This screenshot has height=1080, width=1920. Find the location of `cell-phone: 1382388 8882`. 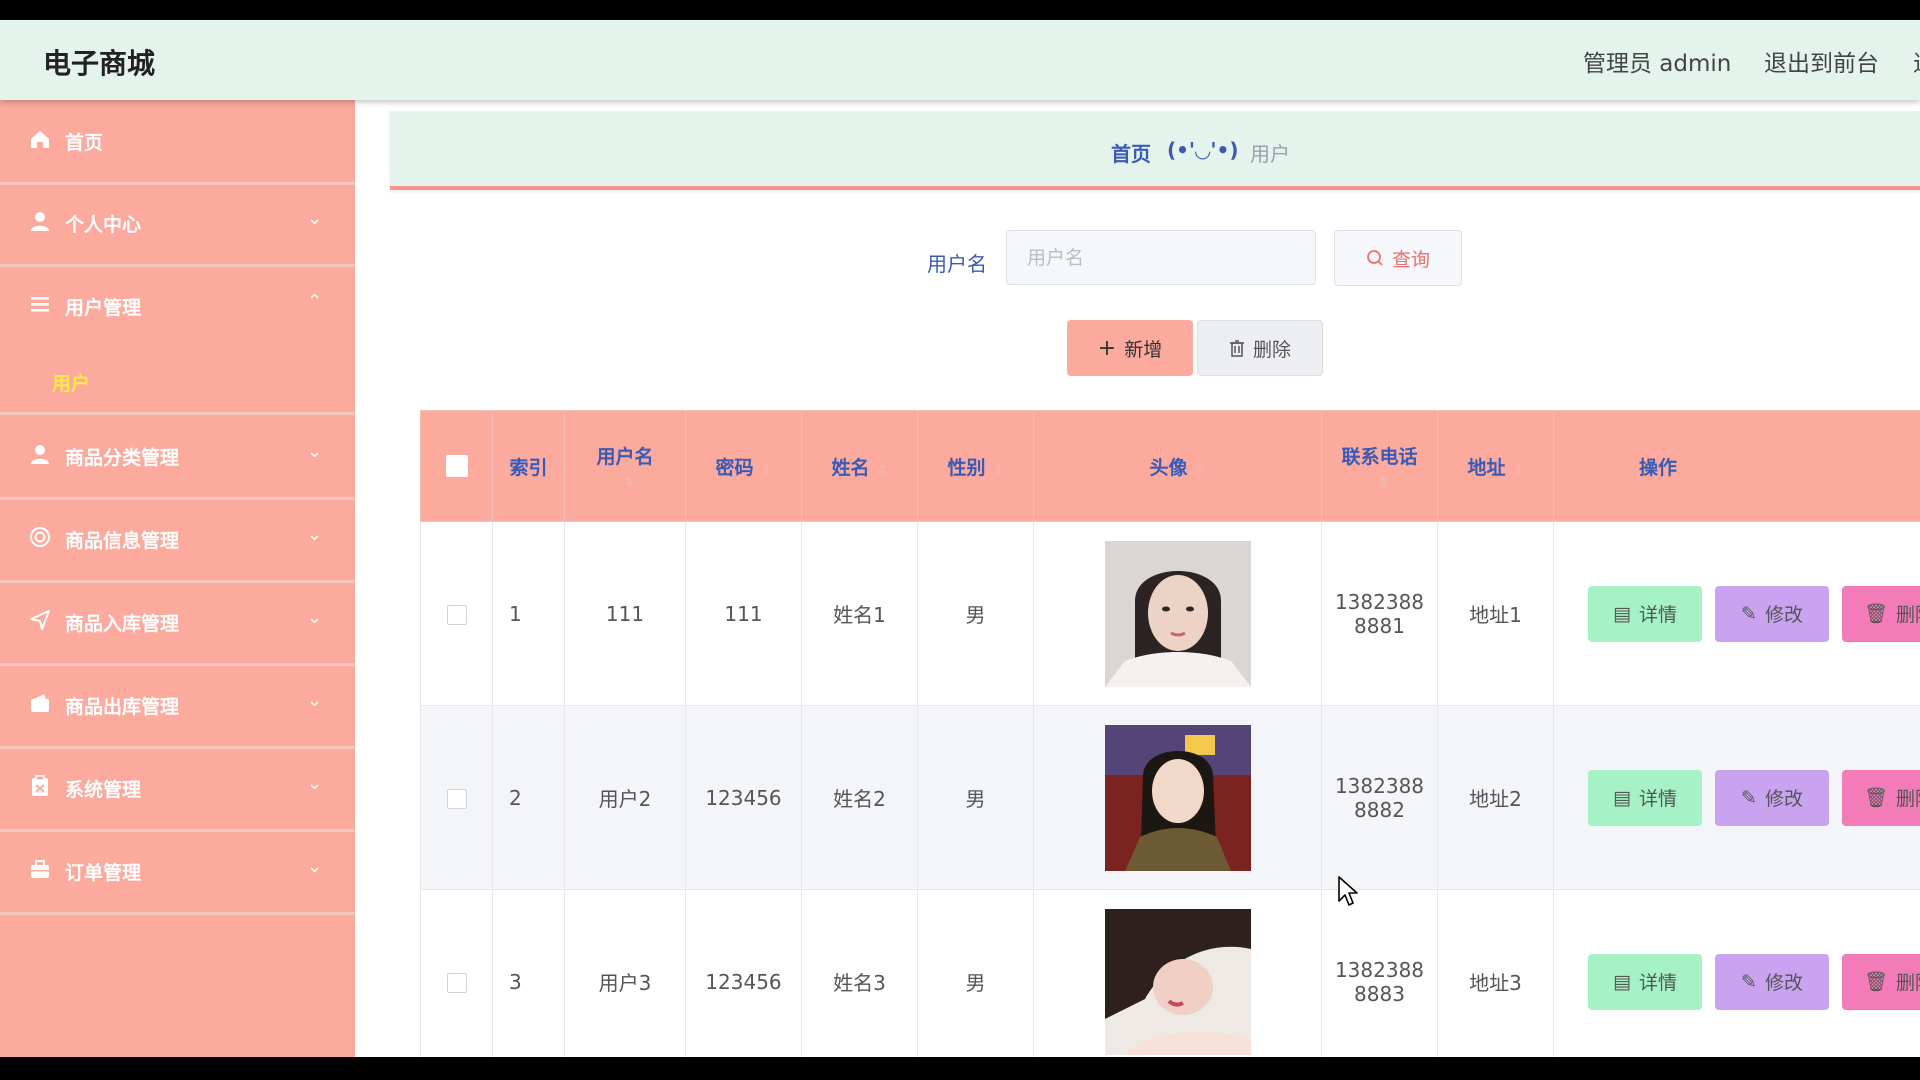

cell-phone: 1382388 8882 is located at coordinates (1379, 797).